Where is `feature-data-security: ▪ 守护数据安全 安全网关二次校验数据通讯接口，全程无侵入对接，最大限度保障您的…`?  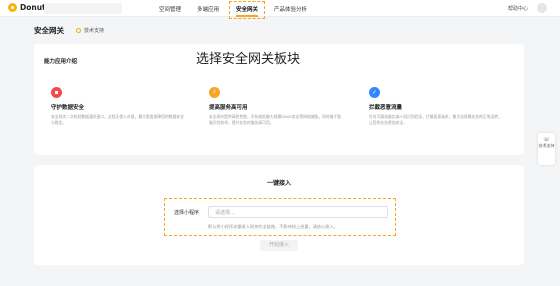 feature-data-security: ▪ 守护数据安全 安全网关二次校验数据通讯接口，全程无侵入对接，最大限度保障您的… is located at coordinates (118, 106).